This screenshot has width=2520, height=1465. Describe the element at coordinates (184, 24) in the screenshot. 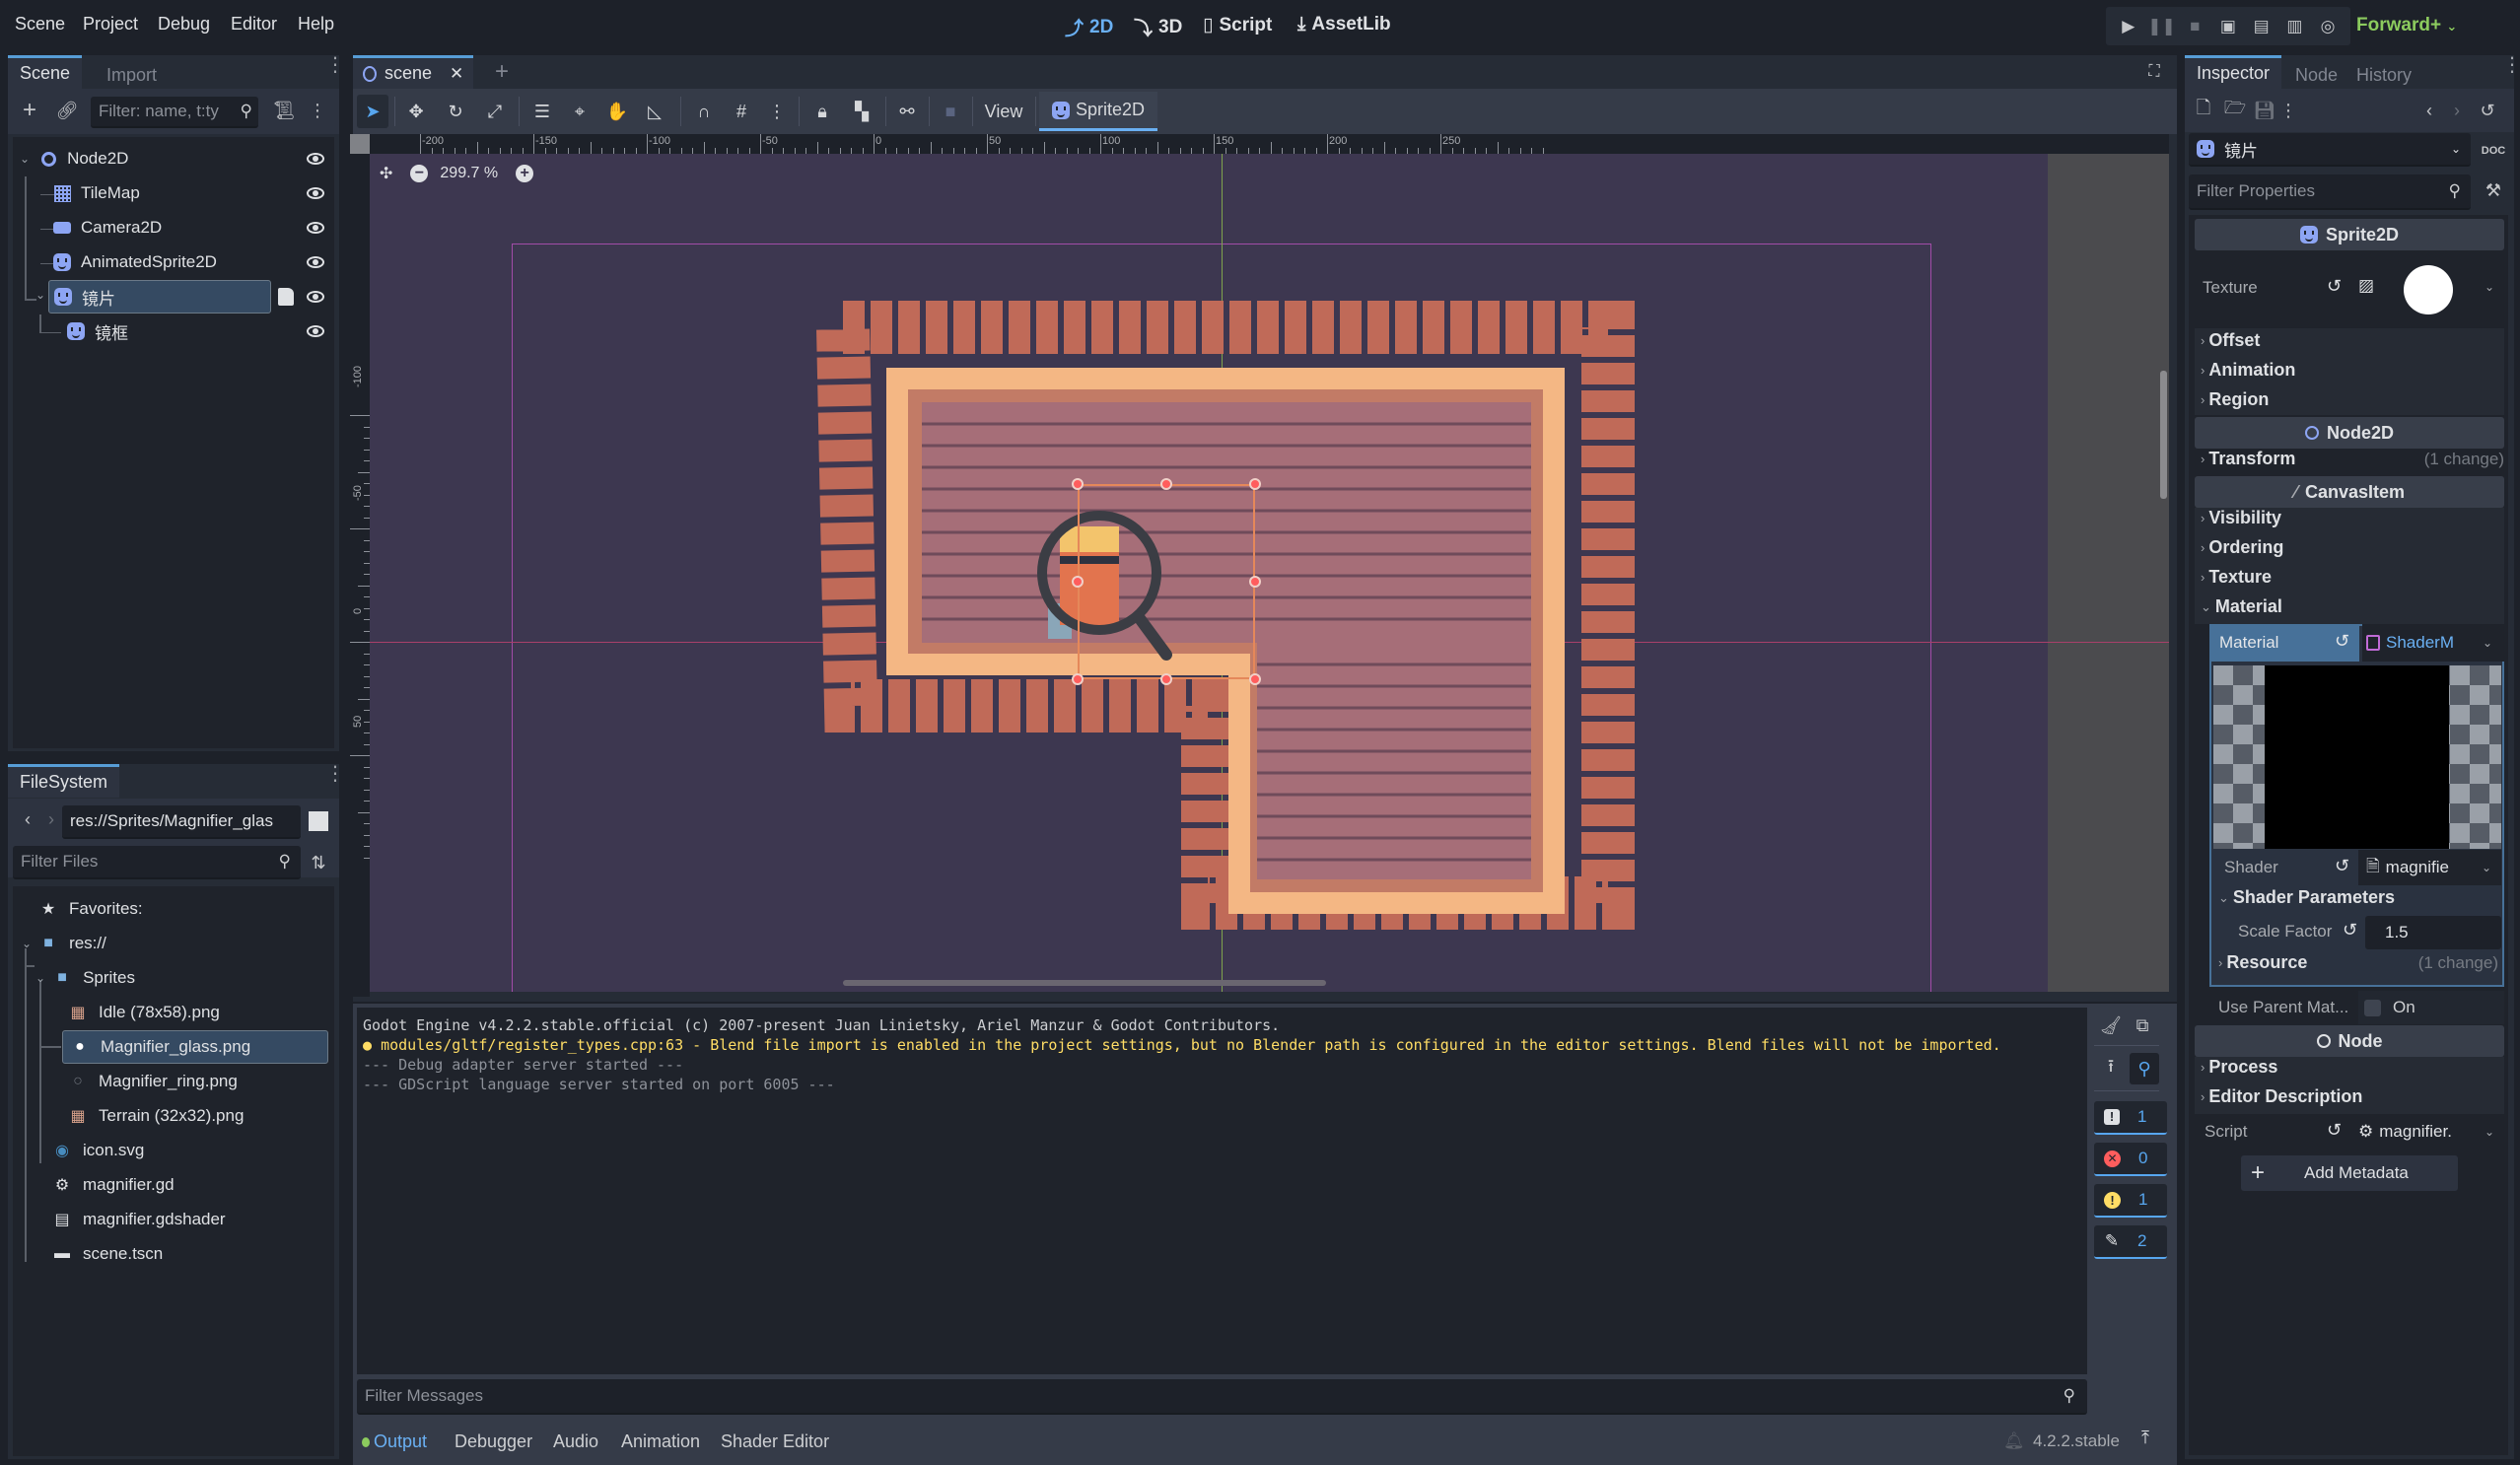

I see `menu-debug: Debug` at that location.